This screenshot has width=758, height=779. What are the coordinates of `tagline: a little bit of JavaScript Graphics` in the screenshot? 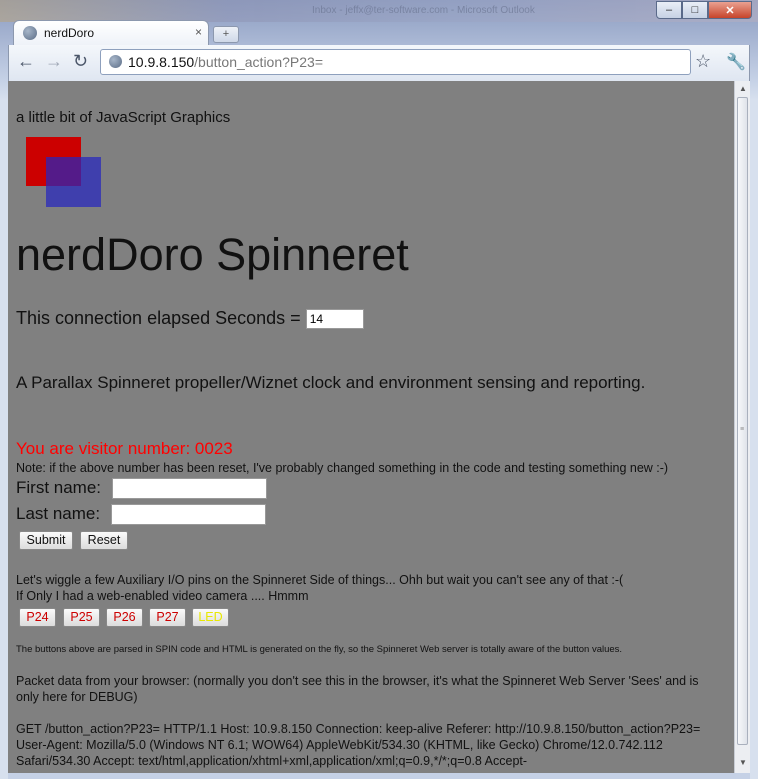 It's located at (123, 117).